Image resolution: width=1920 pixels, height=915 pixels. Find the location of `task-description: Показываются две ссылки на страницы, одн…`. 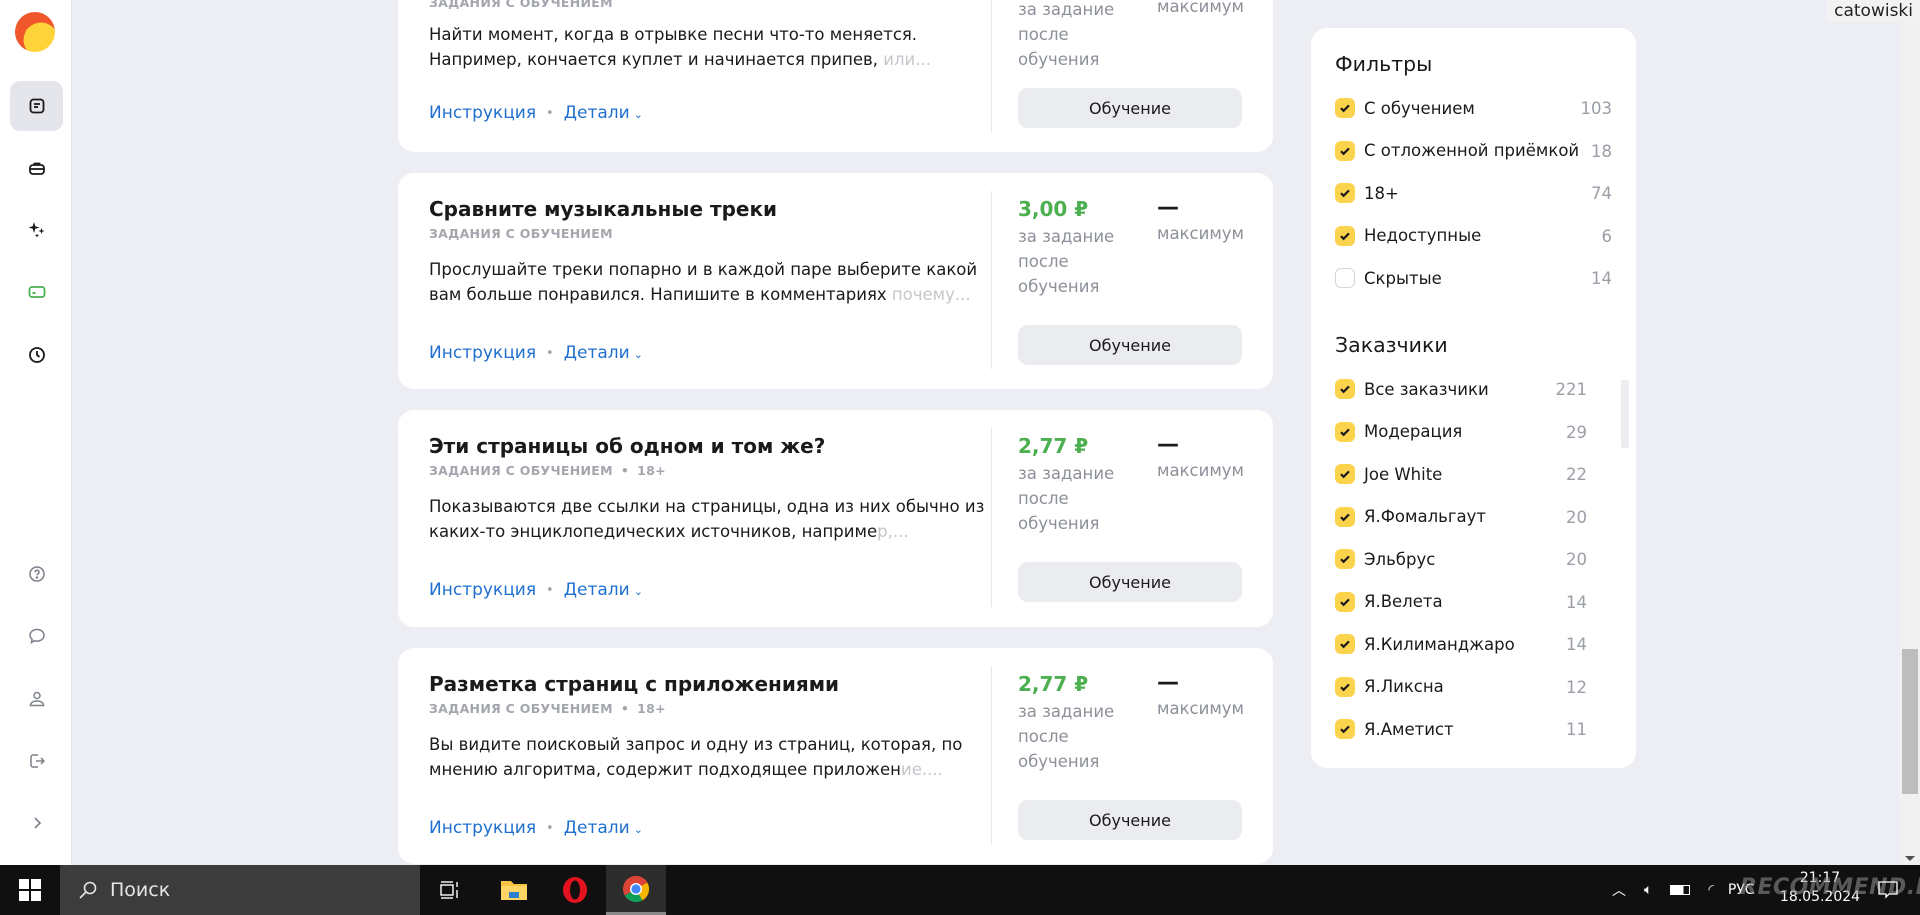

task-description: Показываются две ссылки на страницы, одн… is located at coordinates (707, 519).